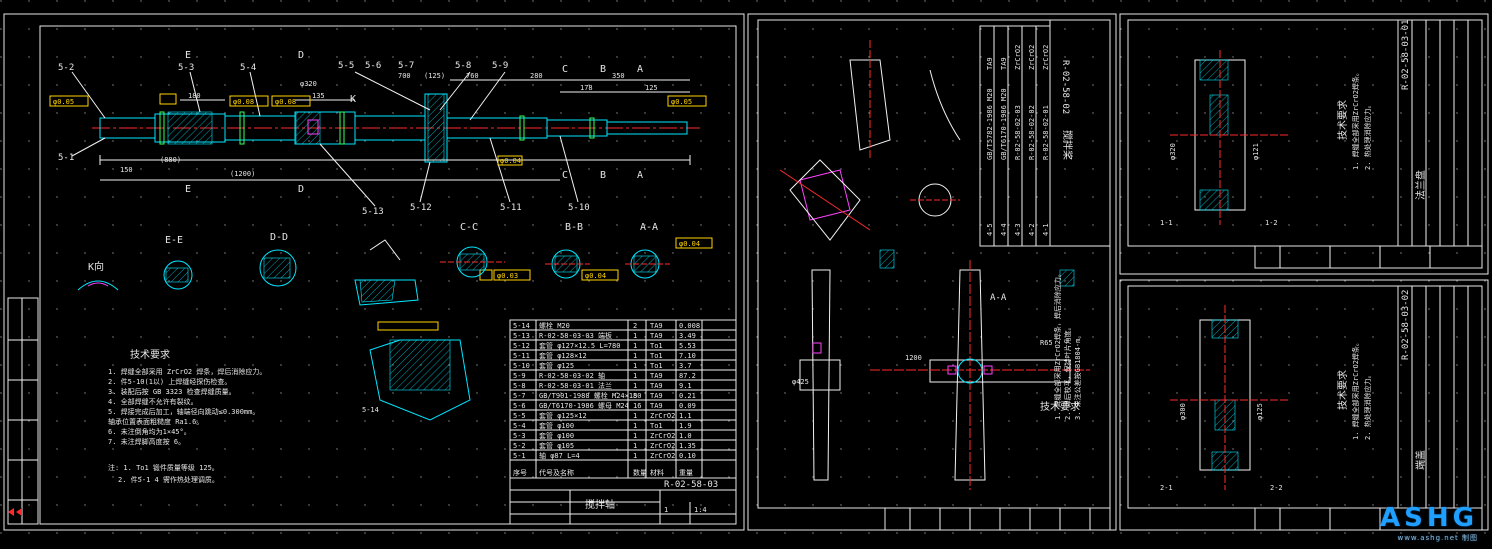  I want to click on part-ref: 5-1, so click(66, 158).